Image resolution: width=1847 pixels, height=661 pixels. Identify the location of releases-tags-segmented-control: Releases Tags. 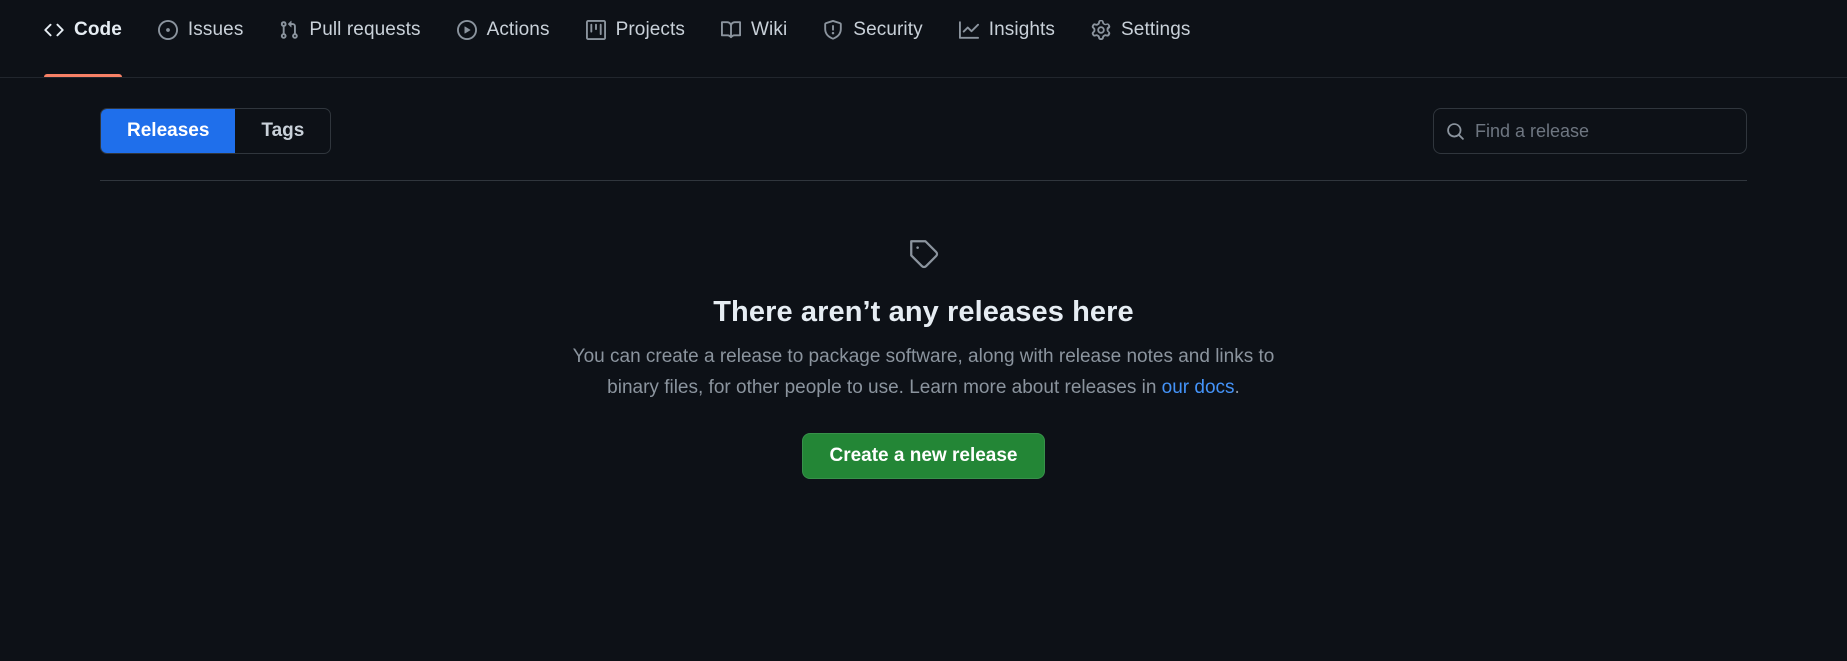
(216, 131).